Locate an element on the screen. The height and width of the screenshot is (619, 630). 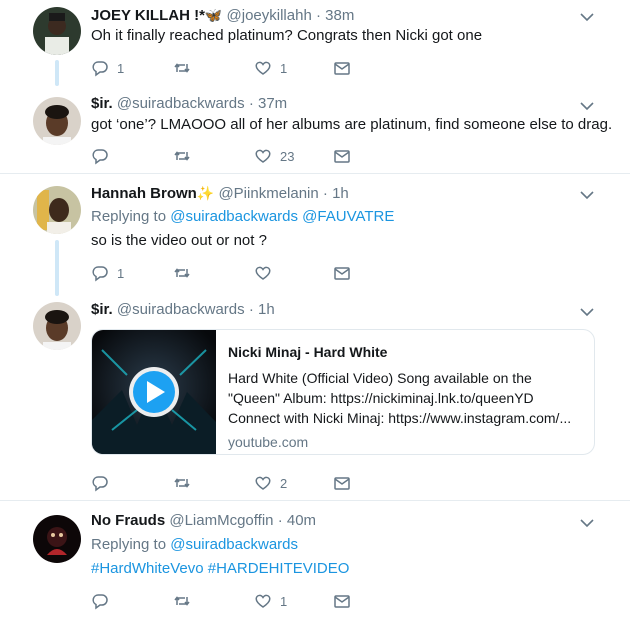
replying-to: Replying to @suiradbackwards is located at coordinates (194, 544).